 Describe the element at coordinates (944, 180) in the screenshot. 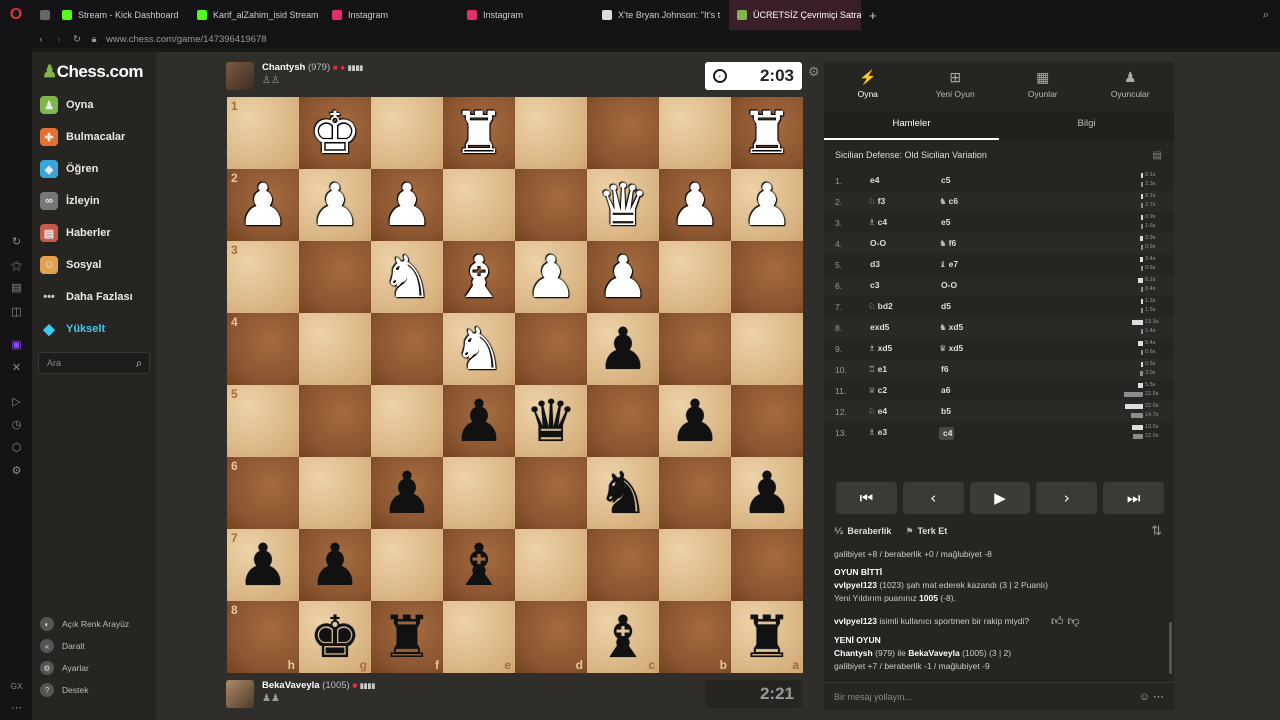

I see `black-move: c5` at that location.